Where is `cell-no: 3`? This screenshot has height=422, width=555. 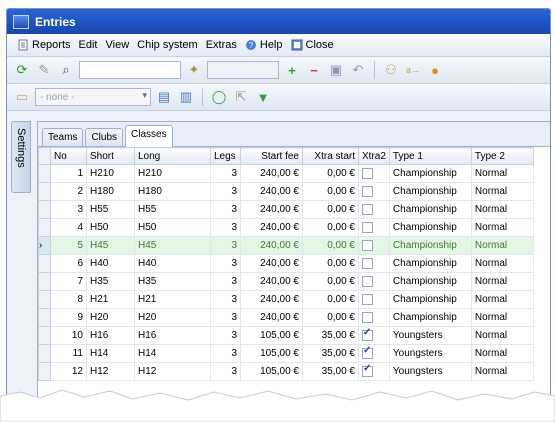
cell-no: 3 is located at coordinates (68, 209).